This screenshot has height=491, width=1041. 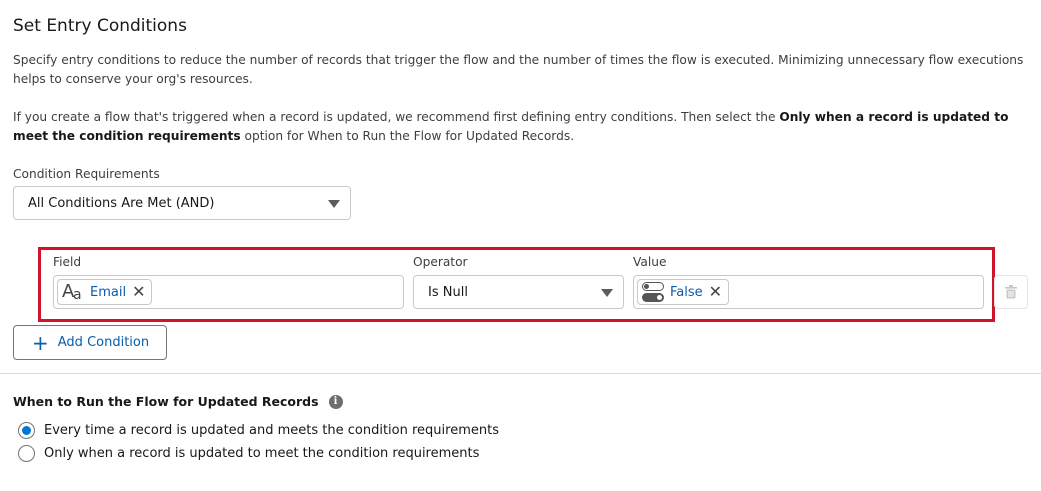 I want to click on info-icon: i, so click(x=335, y=401).